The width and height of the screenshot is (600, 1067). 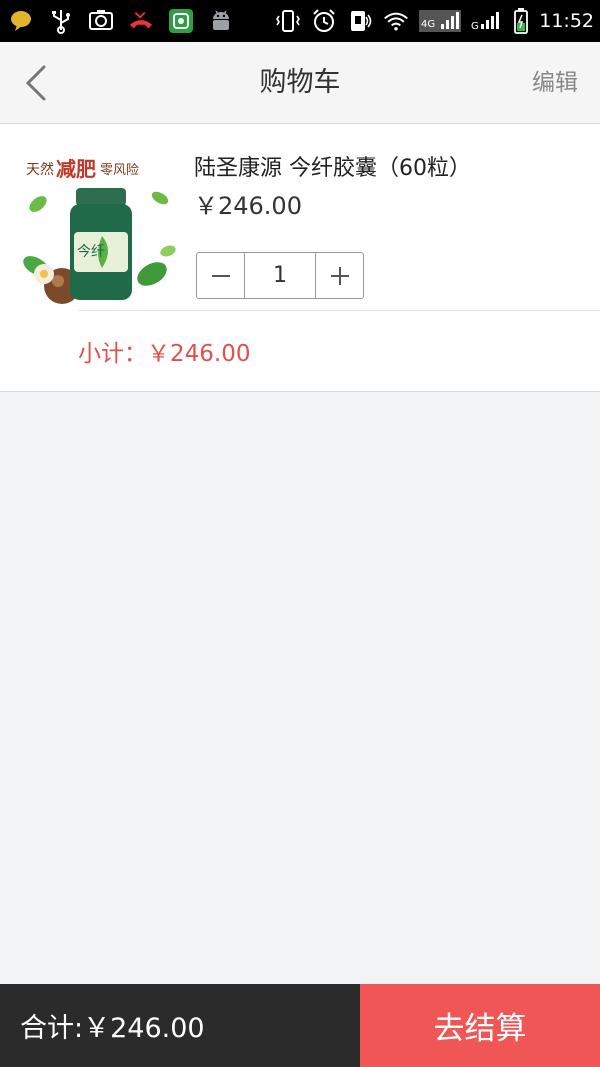 What do you see at coordinates (221, 21) in the screenshot?
I see `android-icon` at bounding box center [221, 21].